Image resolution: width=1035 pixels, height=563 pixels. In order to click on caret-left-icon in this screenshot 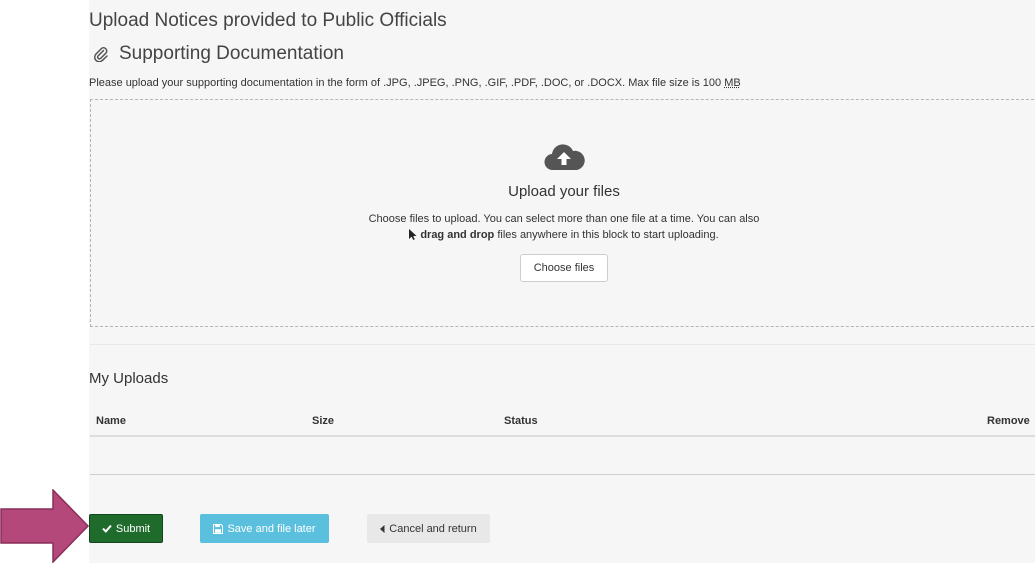, I will do `click(382, 528)`.